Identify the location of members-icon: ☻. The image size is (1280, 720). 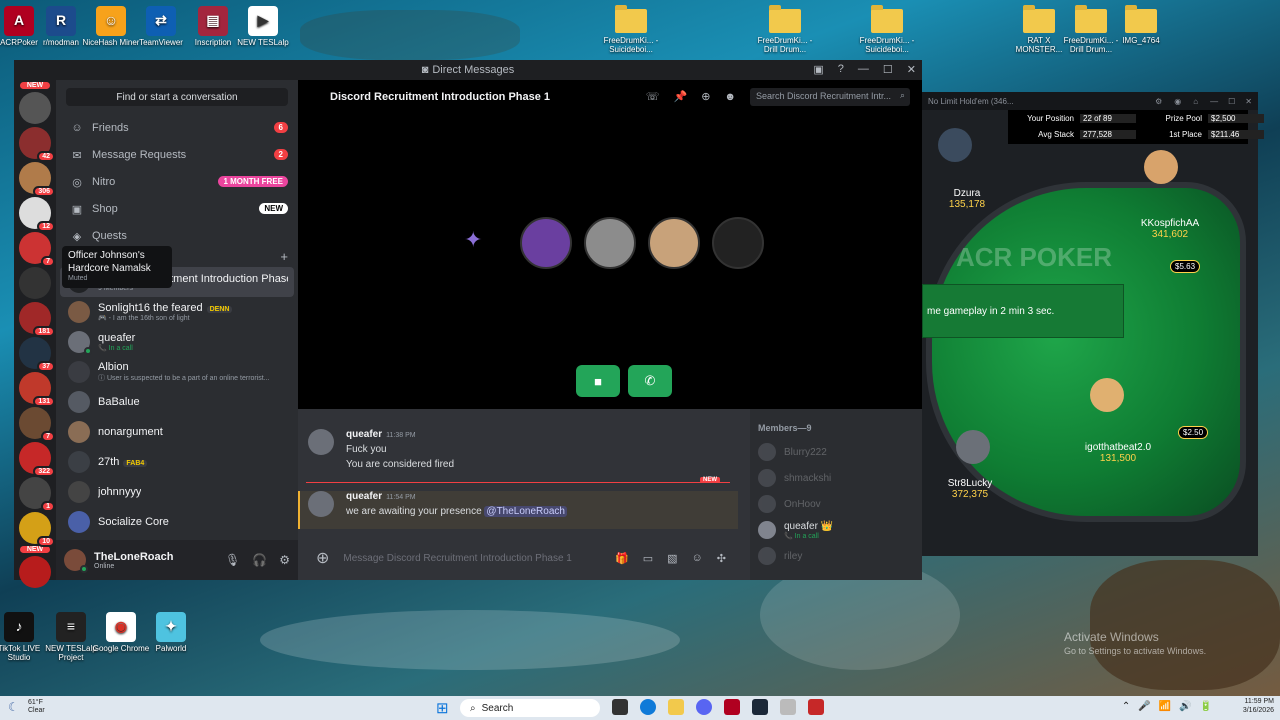
(730, 97).